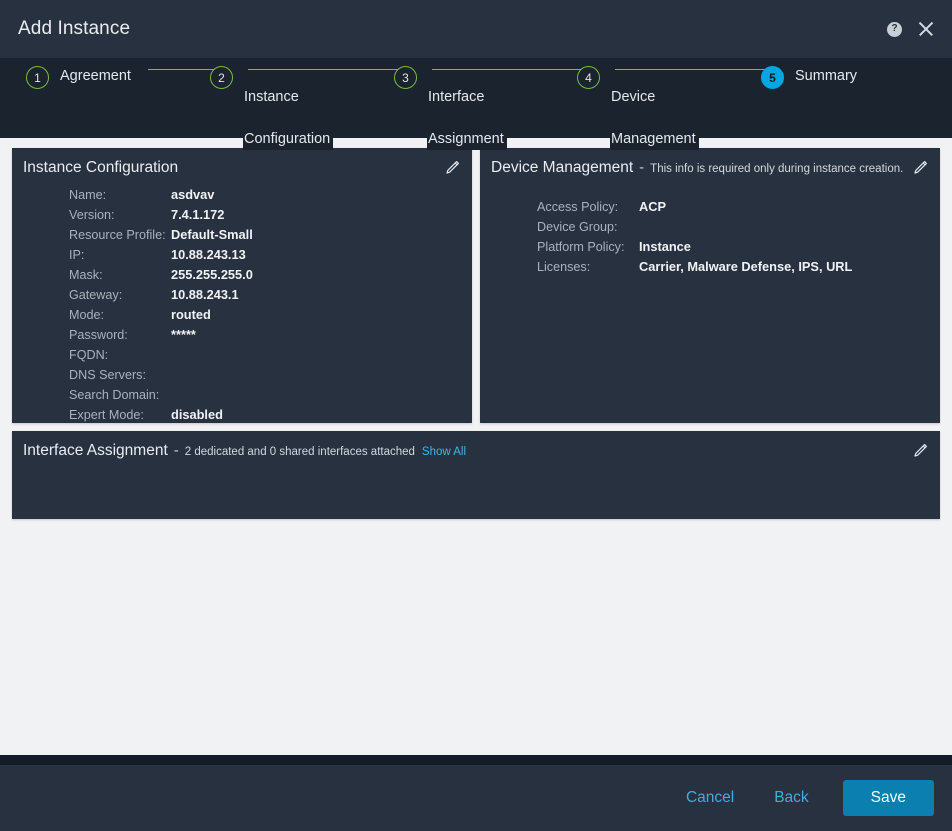 The width and height of the screenshot is (952, 831). What do you see at coordinates (242, 415) in the screenshot?
I see `field-expert-mode: Expert Mode: disabled` at bounding box center [242, 415].